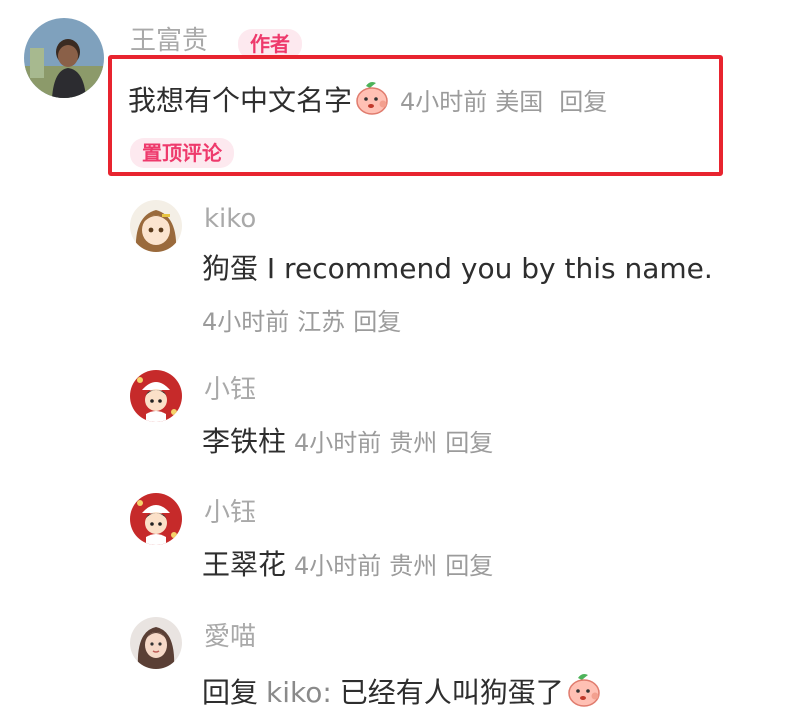 The width and height of the screenshot is (790, 725). I want to click on reply-avatar-kiko, so click(156, 226).